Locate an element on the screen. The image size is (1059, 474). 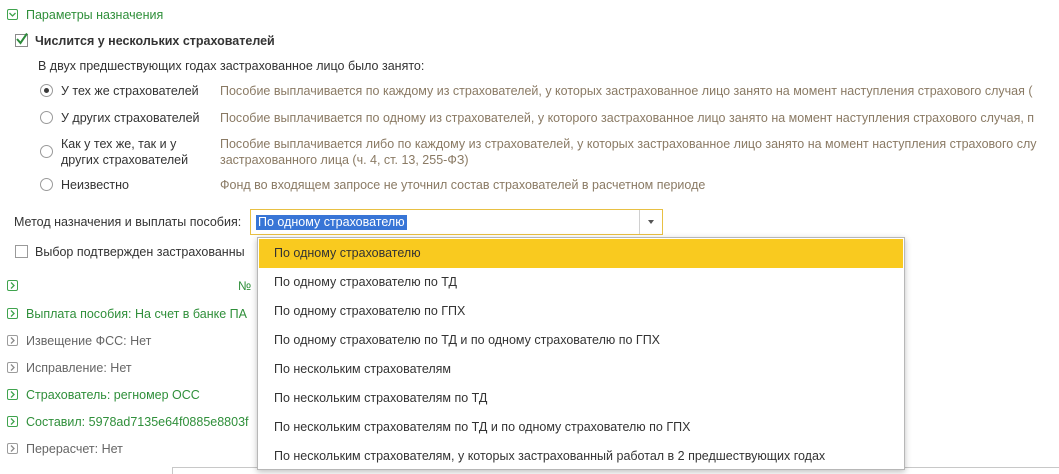
checkmark-icon is located at coordinates (22, 38).